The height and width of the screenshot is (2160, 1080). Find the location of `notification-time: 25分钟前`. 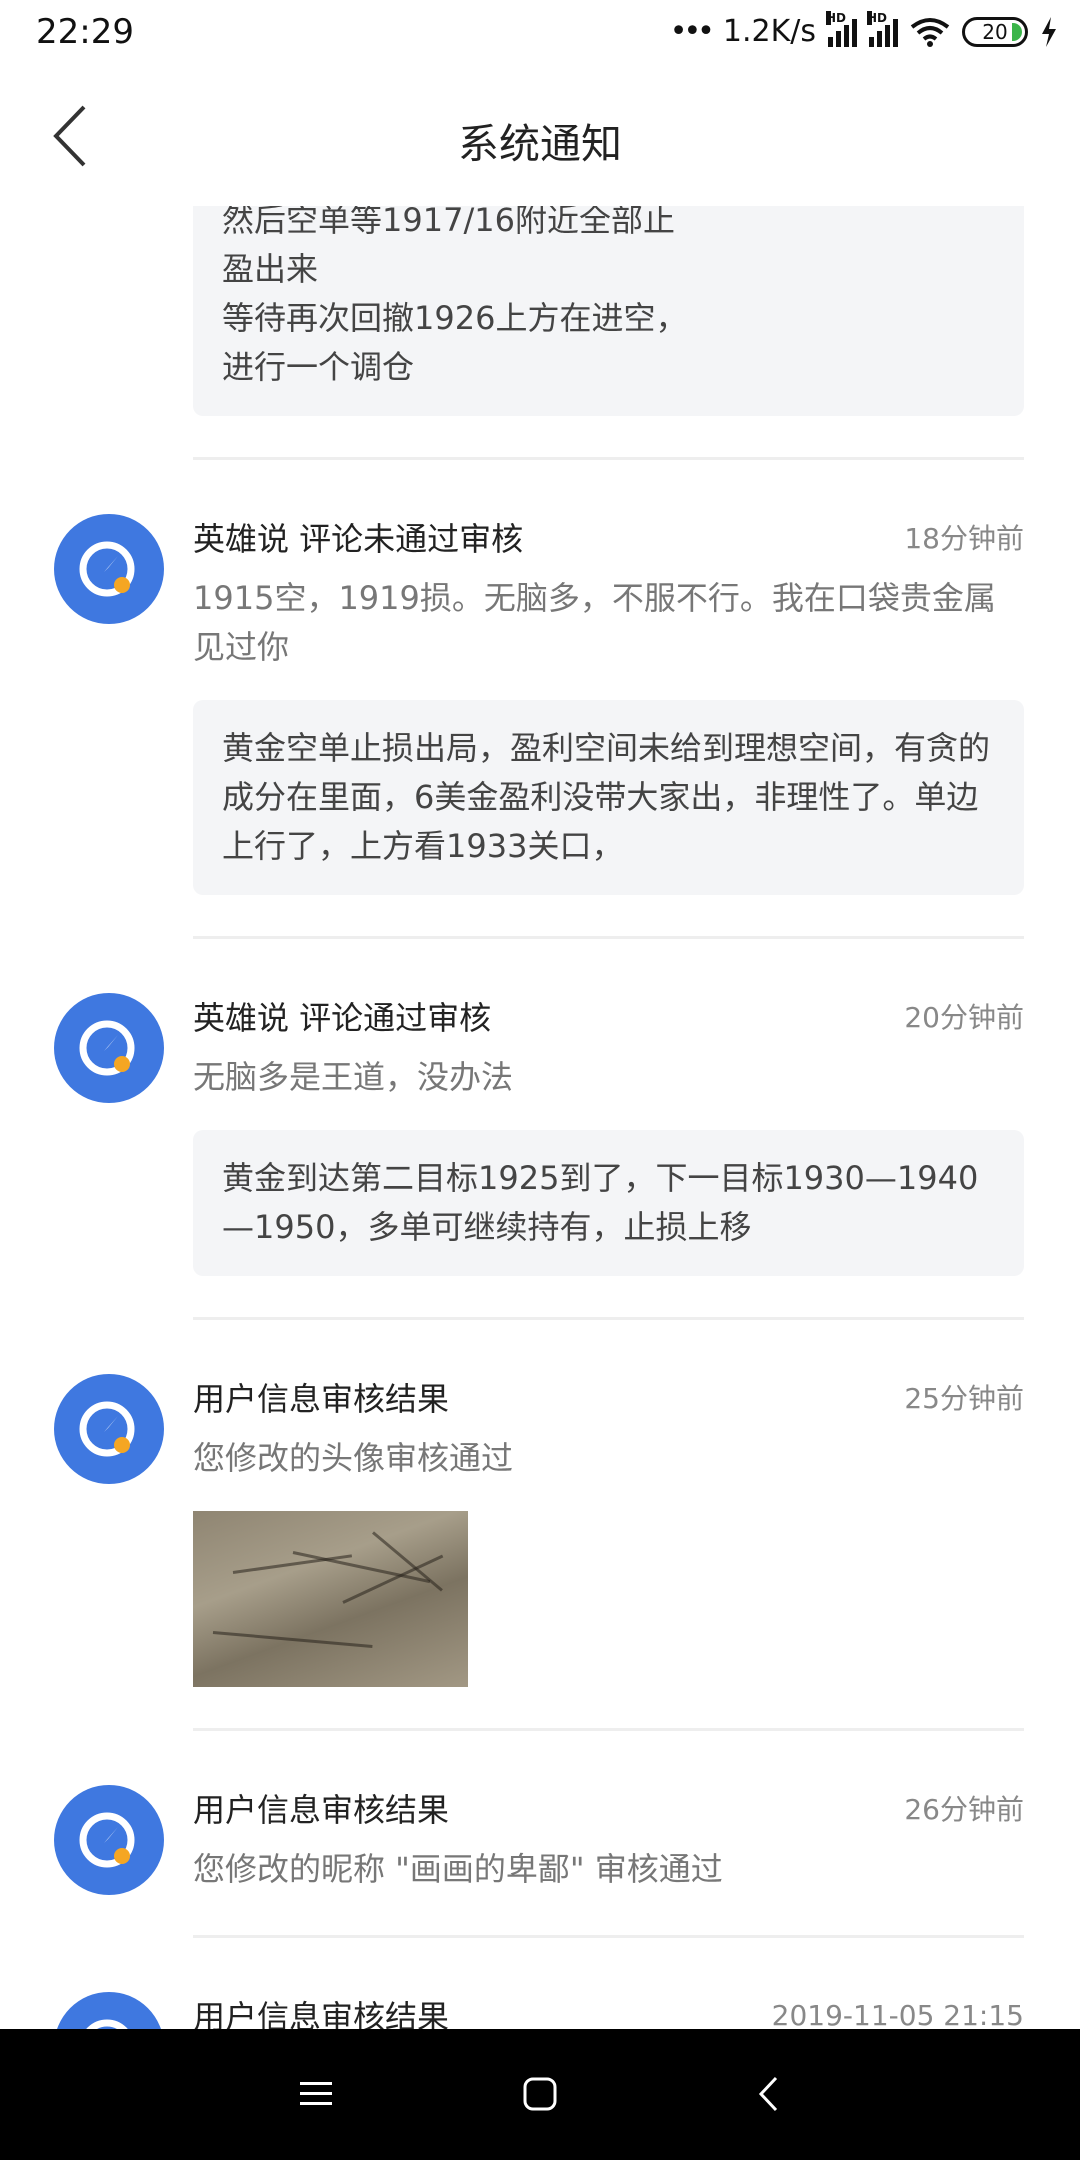

notification-time: 25分钟前 is located at coordinates (964, 1398).